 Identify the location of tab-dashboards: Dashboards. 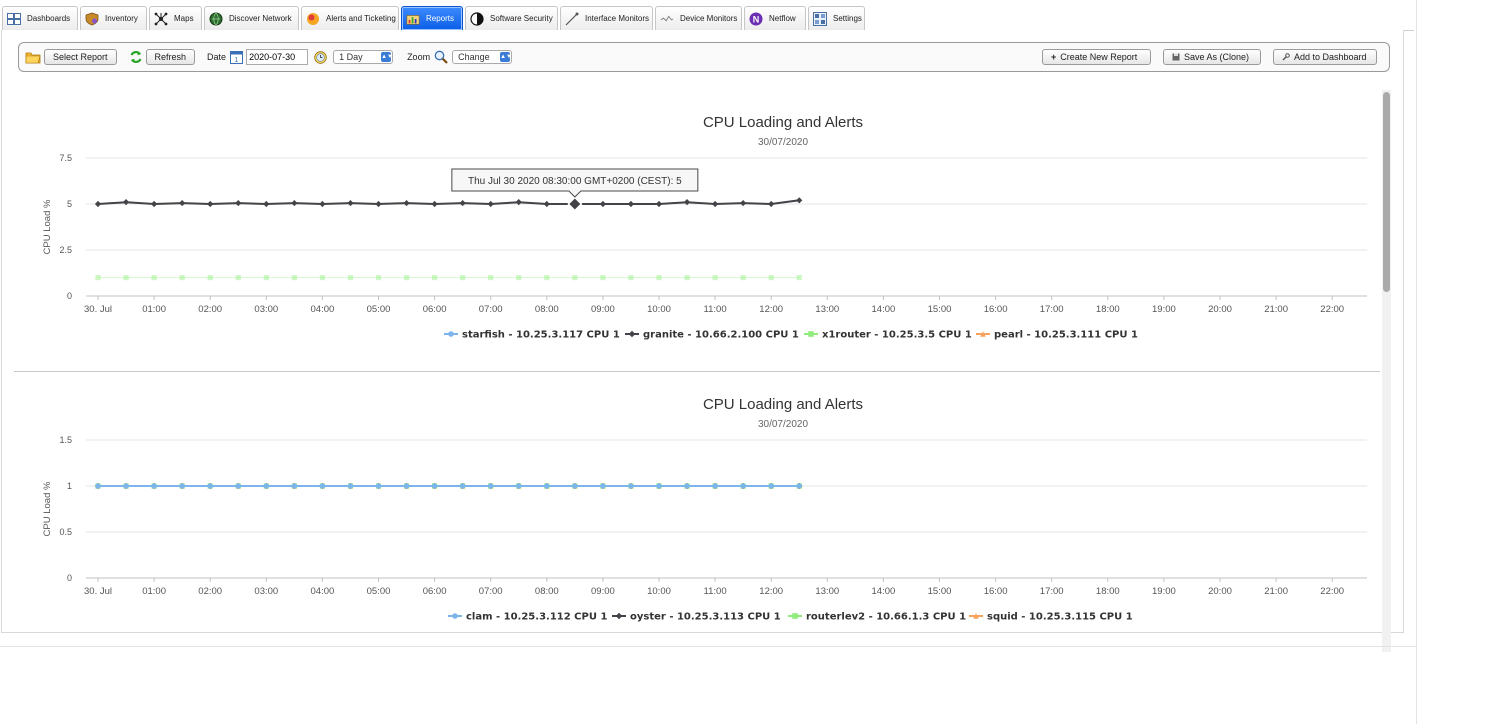
(40, 18).